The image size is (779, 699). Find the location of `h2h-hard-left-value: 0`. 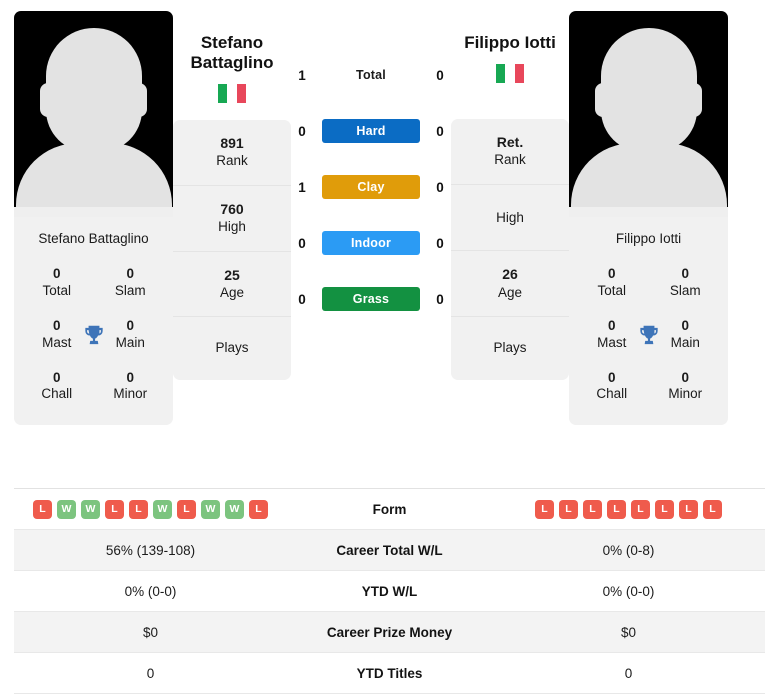

h2h-hard-left-value: 0 is located at coordinates (302, 131).